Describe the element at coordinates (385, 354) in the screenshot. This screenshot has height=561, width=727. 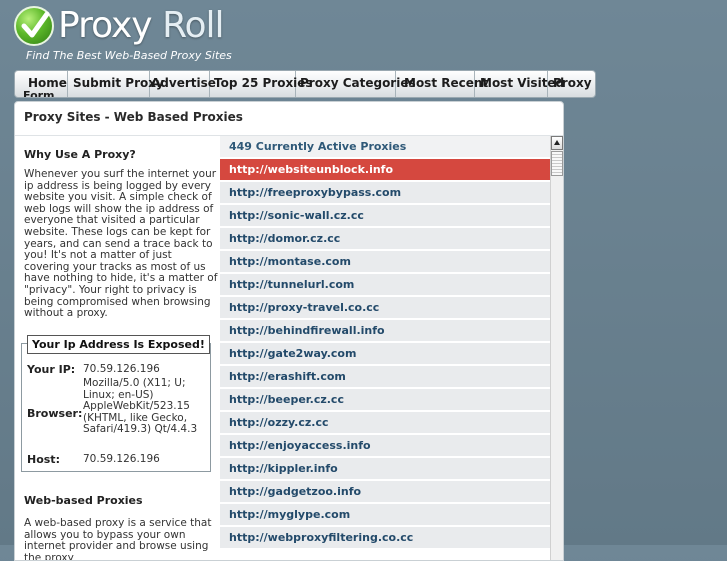
I see `proxy-link: http://gate2way.com` at that location.